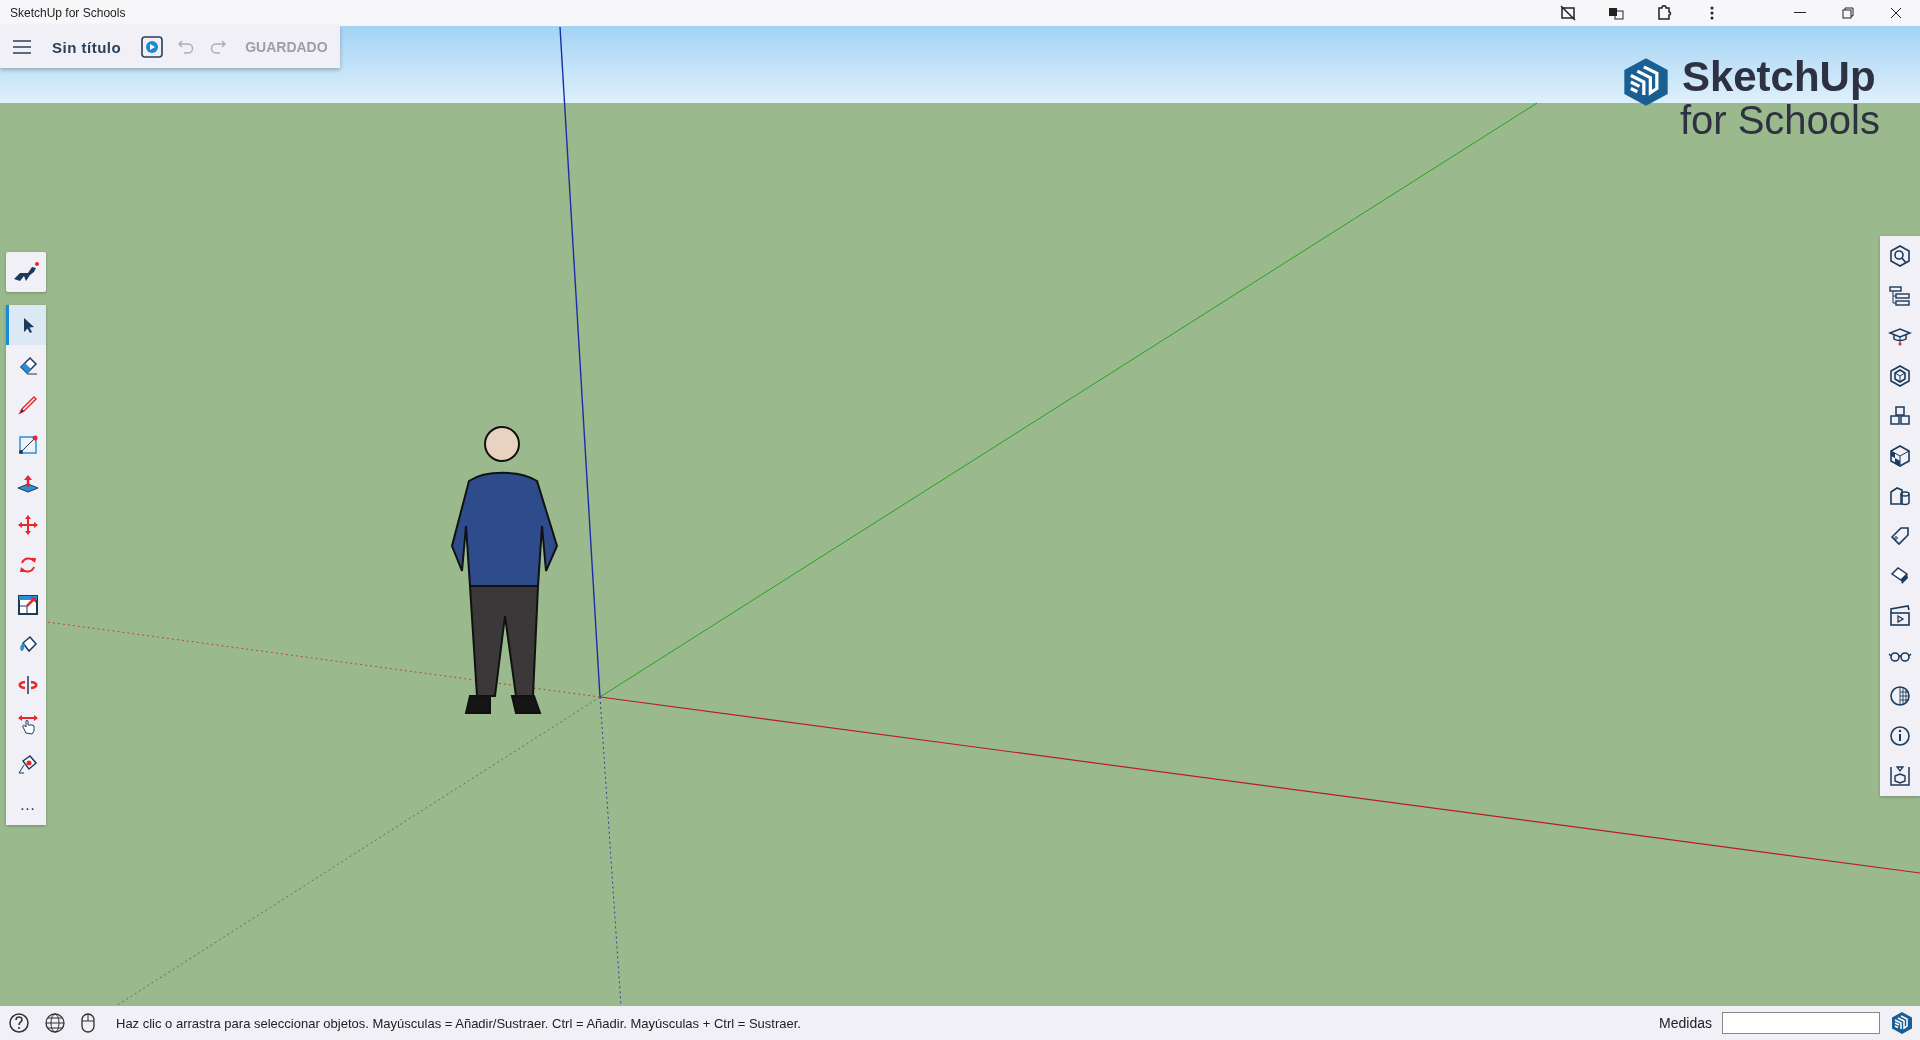  What do you see at coordinates (286, 47) in the screenshot?
I see `save-status: GUARDADO` at bounding box center [286, 47].